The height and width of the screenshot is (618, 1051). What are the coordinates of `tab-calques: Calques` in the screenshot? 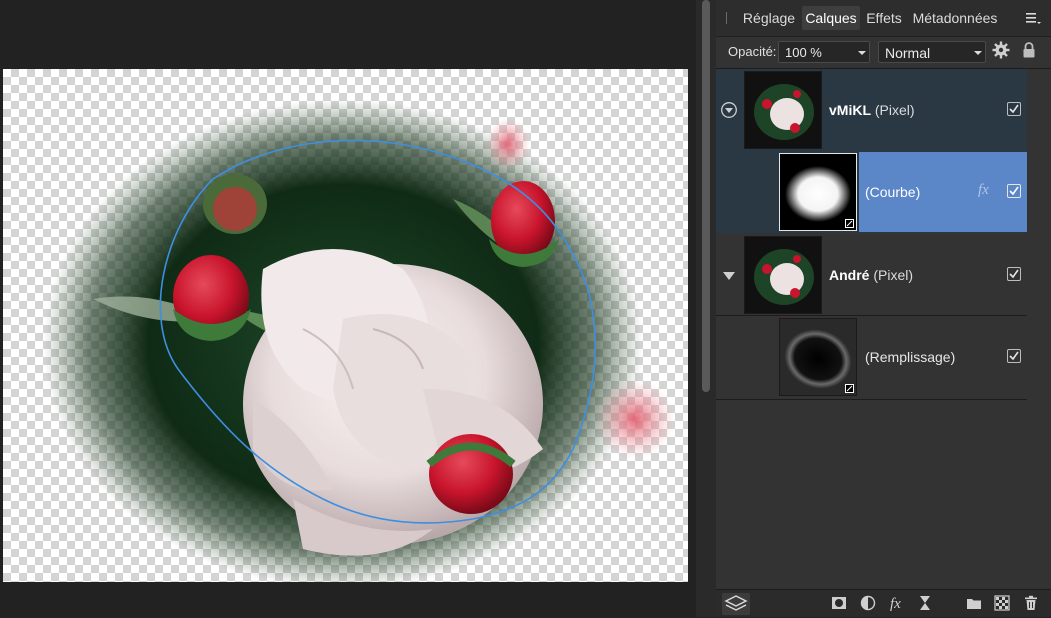 It's located at (831, 18).